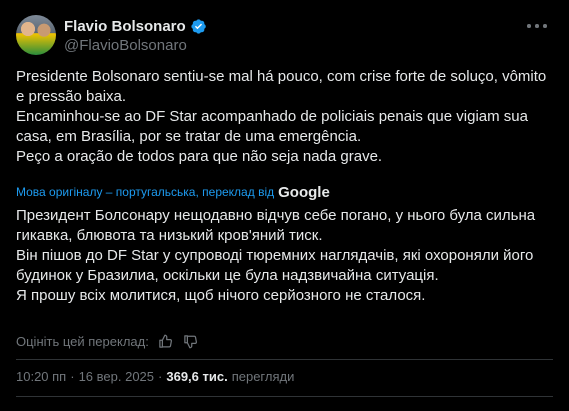 The image size is (569, 411). What do you see at coordinates (36, 35) in the screenshot?
I see `avatar` at bounding box center [36, 35].